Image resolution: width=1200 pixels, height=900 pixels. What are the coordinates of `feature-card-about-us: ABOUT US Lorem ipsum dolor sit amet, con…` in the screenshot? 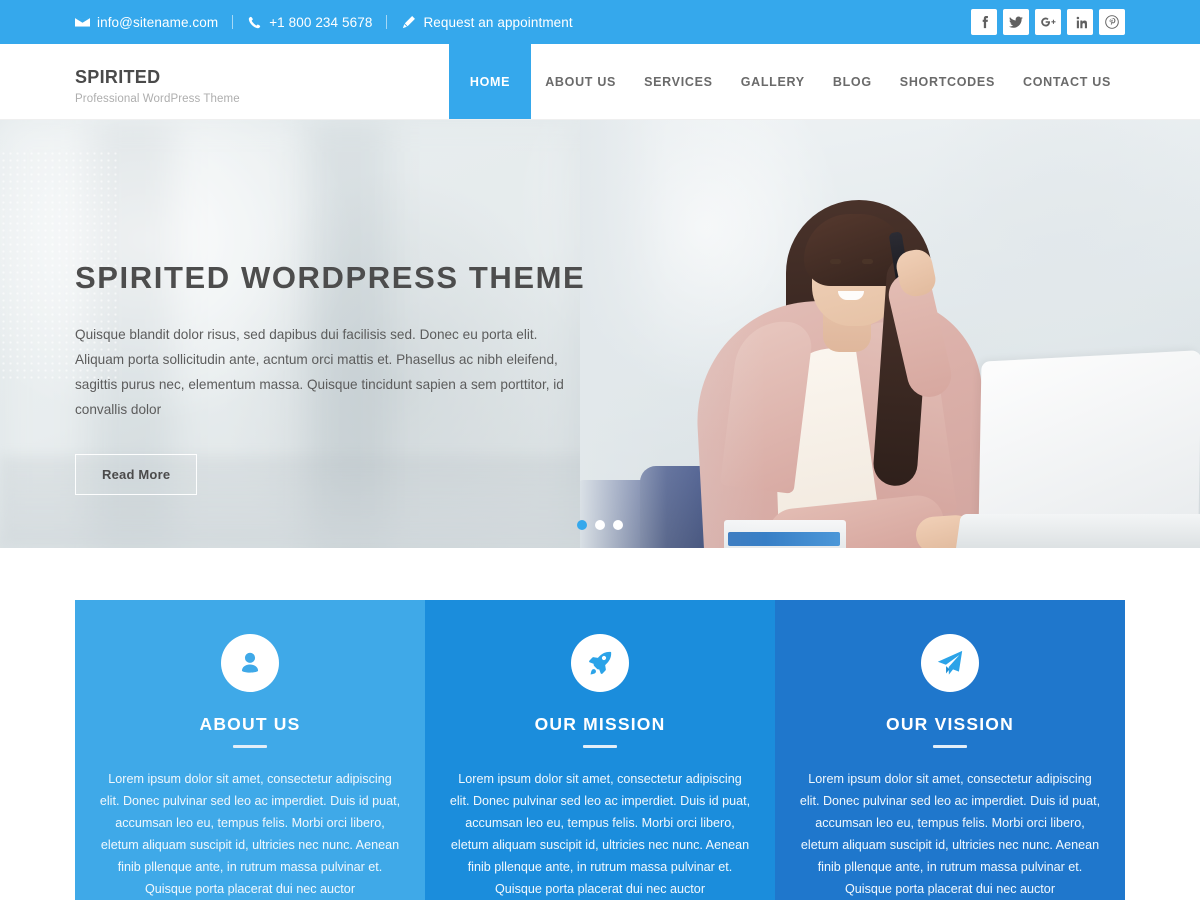 It's located at (250, 750).